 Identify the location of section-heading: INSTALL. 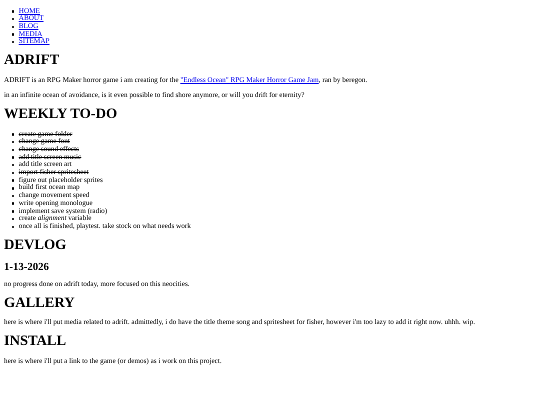
(35, 342).